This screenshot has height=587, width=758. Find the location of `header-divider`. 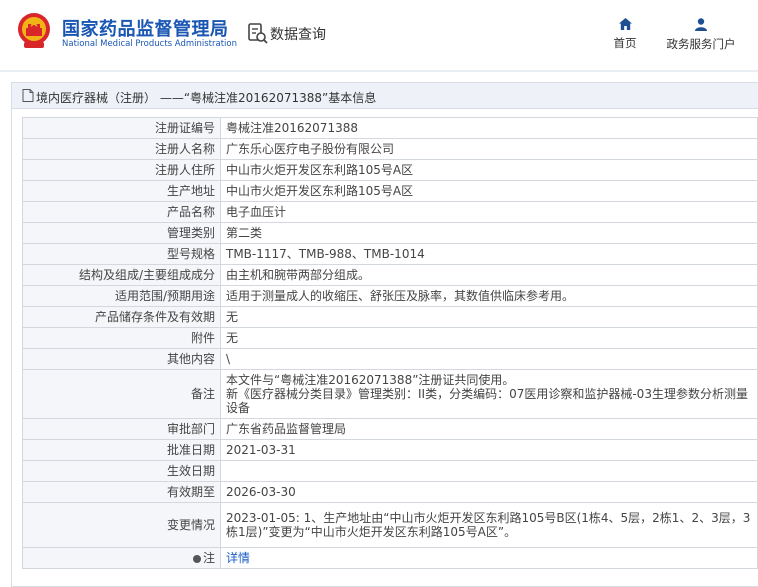

header-divider is located at coordinates (379, 71).